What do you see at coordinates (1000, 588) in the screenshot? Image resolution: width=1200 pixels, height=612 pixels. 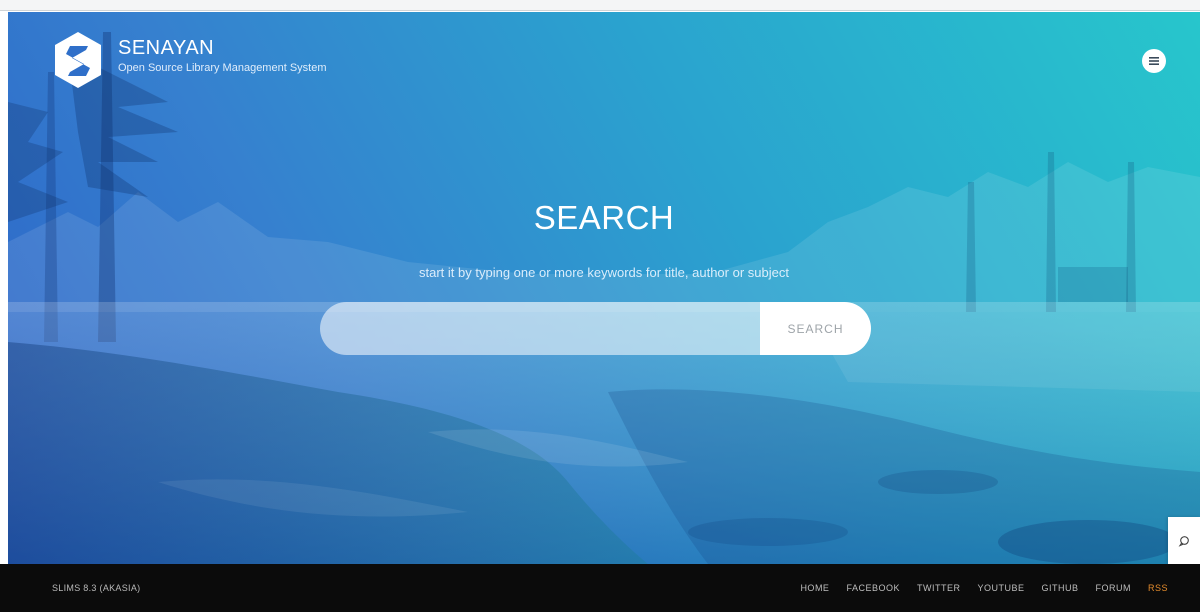 I see `footer-link-youtube: YOUTUBE` at bounding box center [1000, 588].